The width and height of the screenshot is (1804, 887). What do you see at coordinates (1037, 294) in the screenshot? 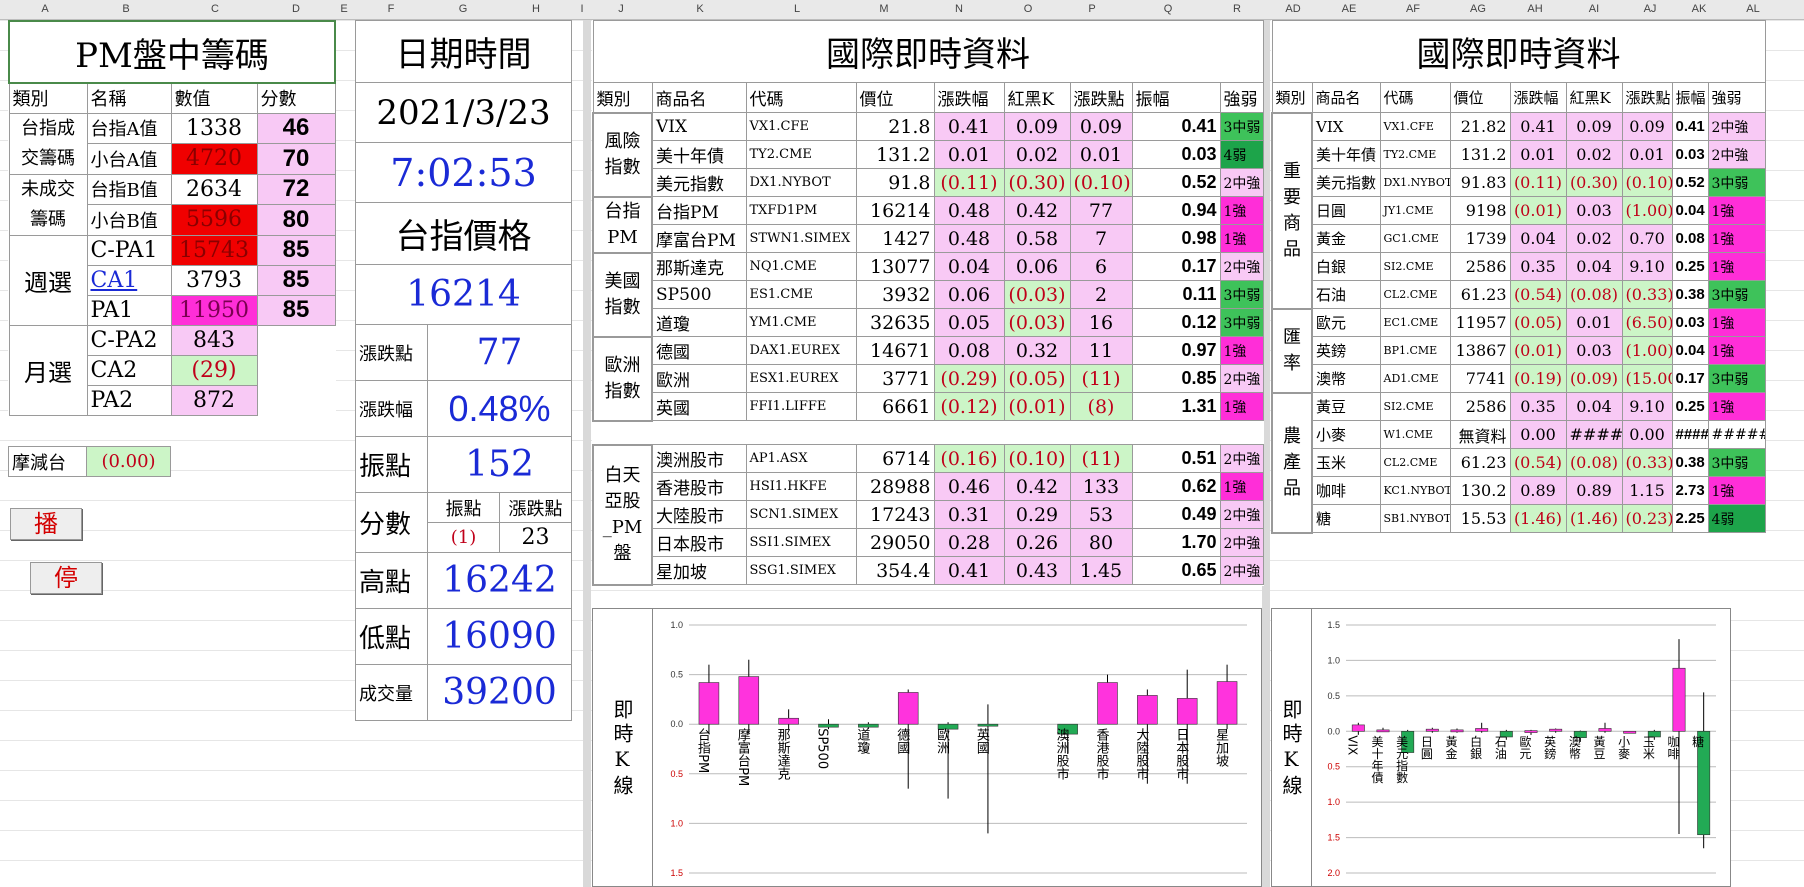
I see `kbar-value: (0.03)` at bounding box center [1037, 294].